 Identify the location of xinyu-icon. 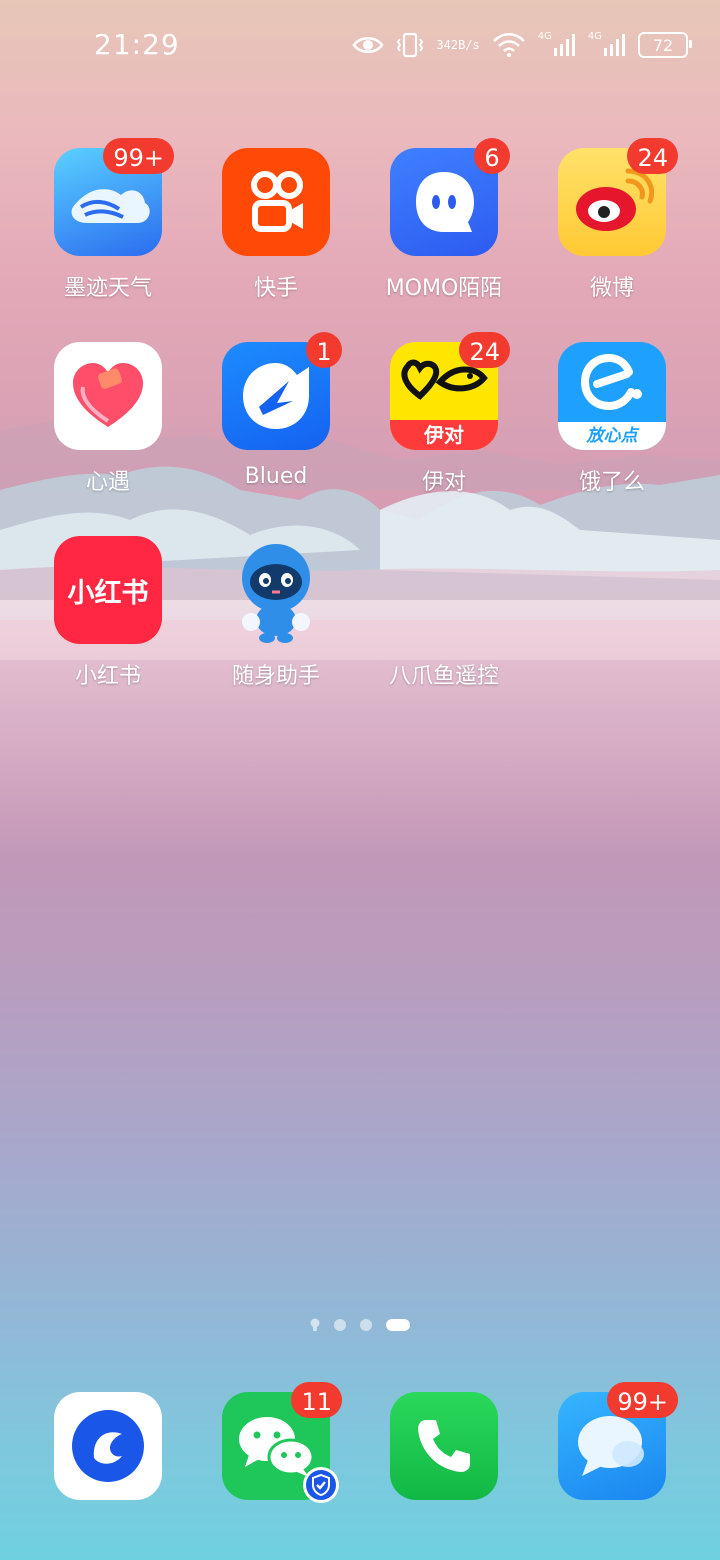
(108, 396).